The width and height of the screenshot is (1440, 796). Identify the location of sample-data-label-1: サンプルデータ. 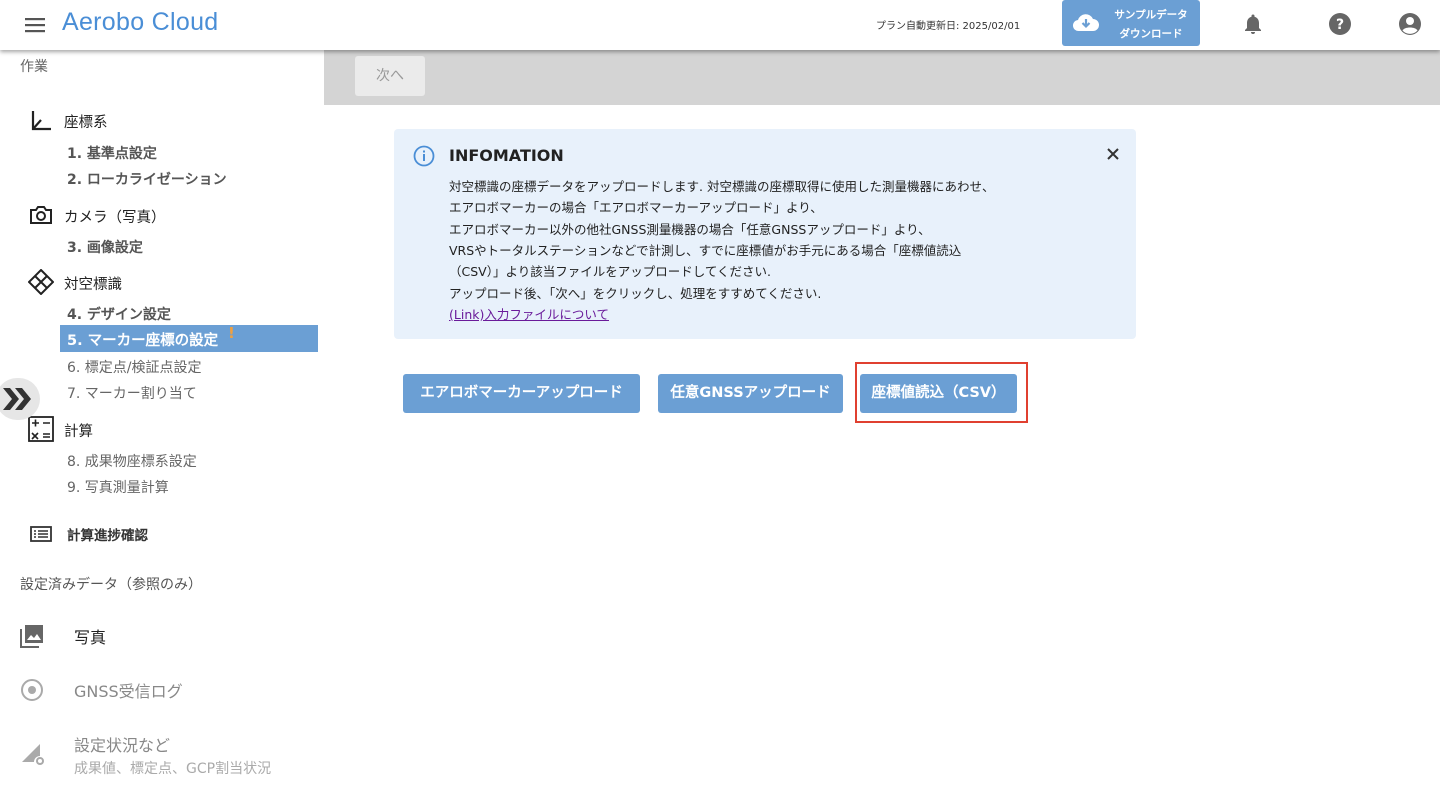
(1151, 15).